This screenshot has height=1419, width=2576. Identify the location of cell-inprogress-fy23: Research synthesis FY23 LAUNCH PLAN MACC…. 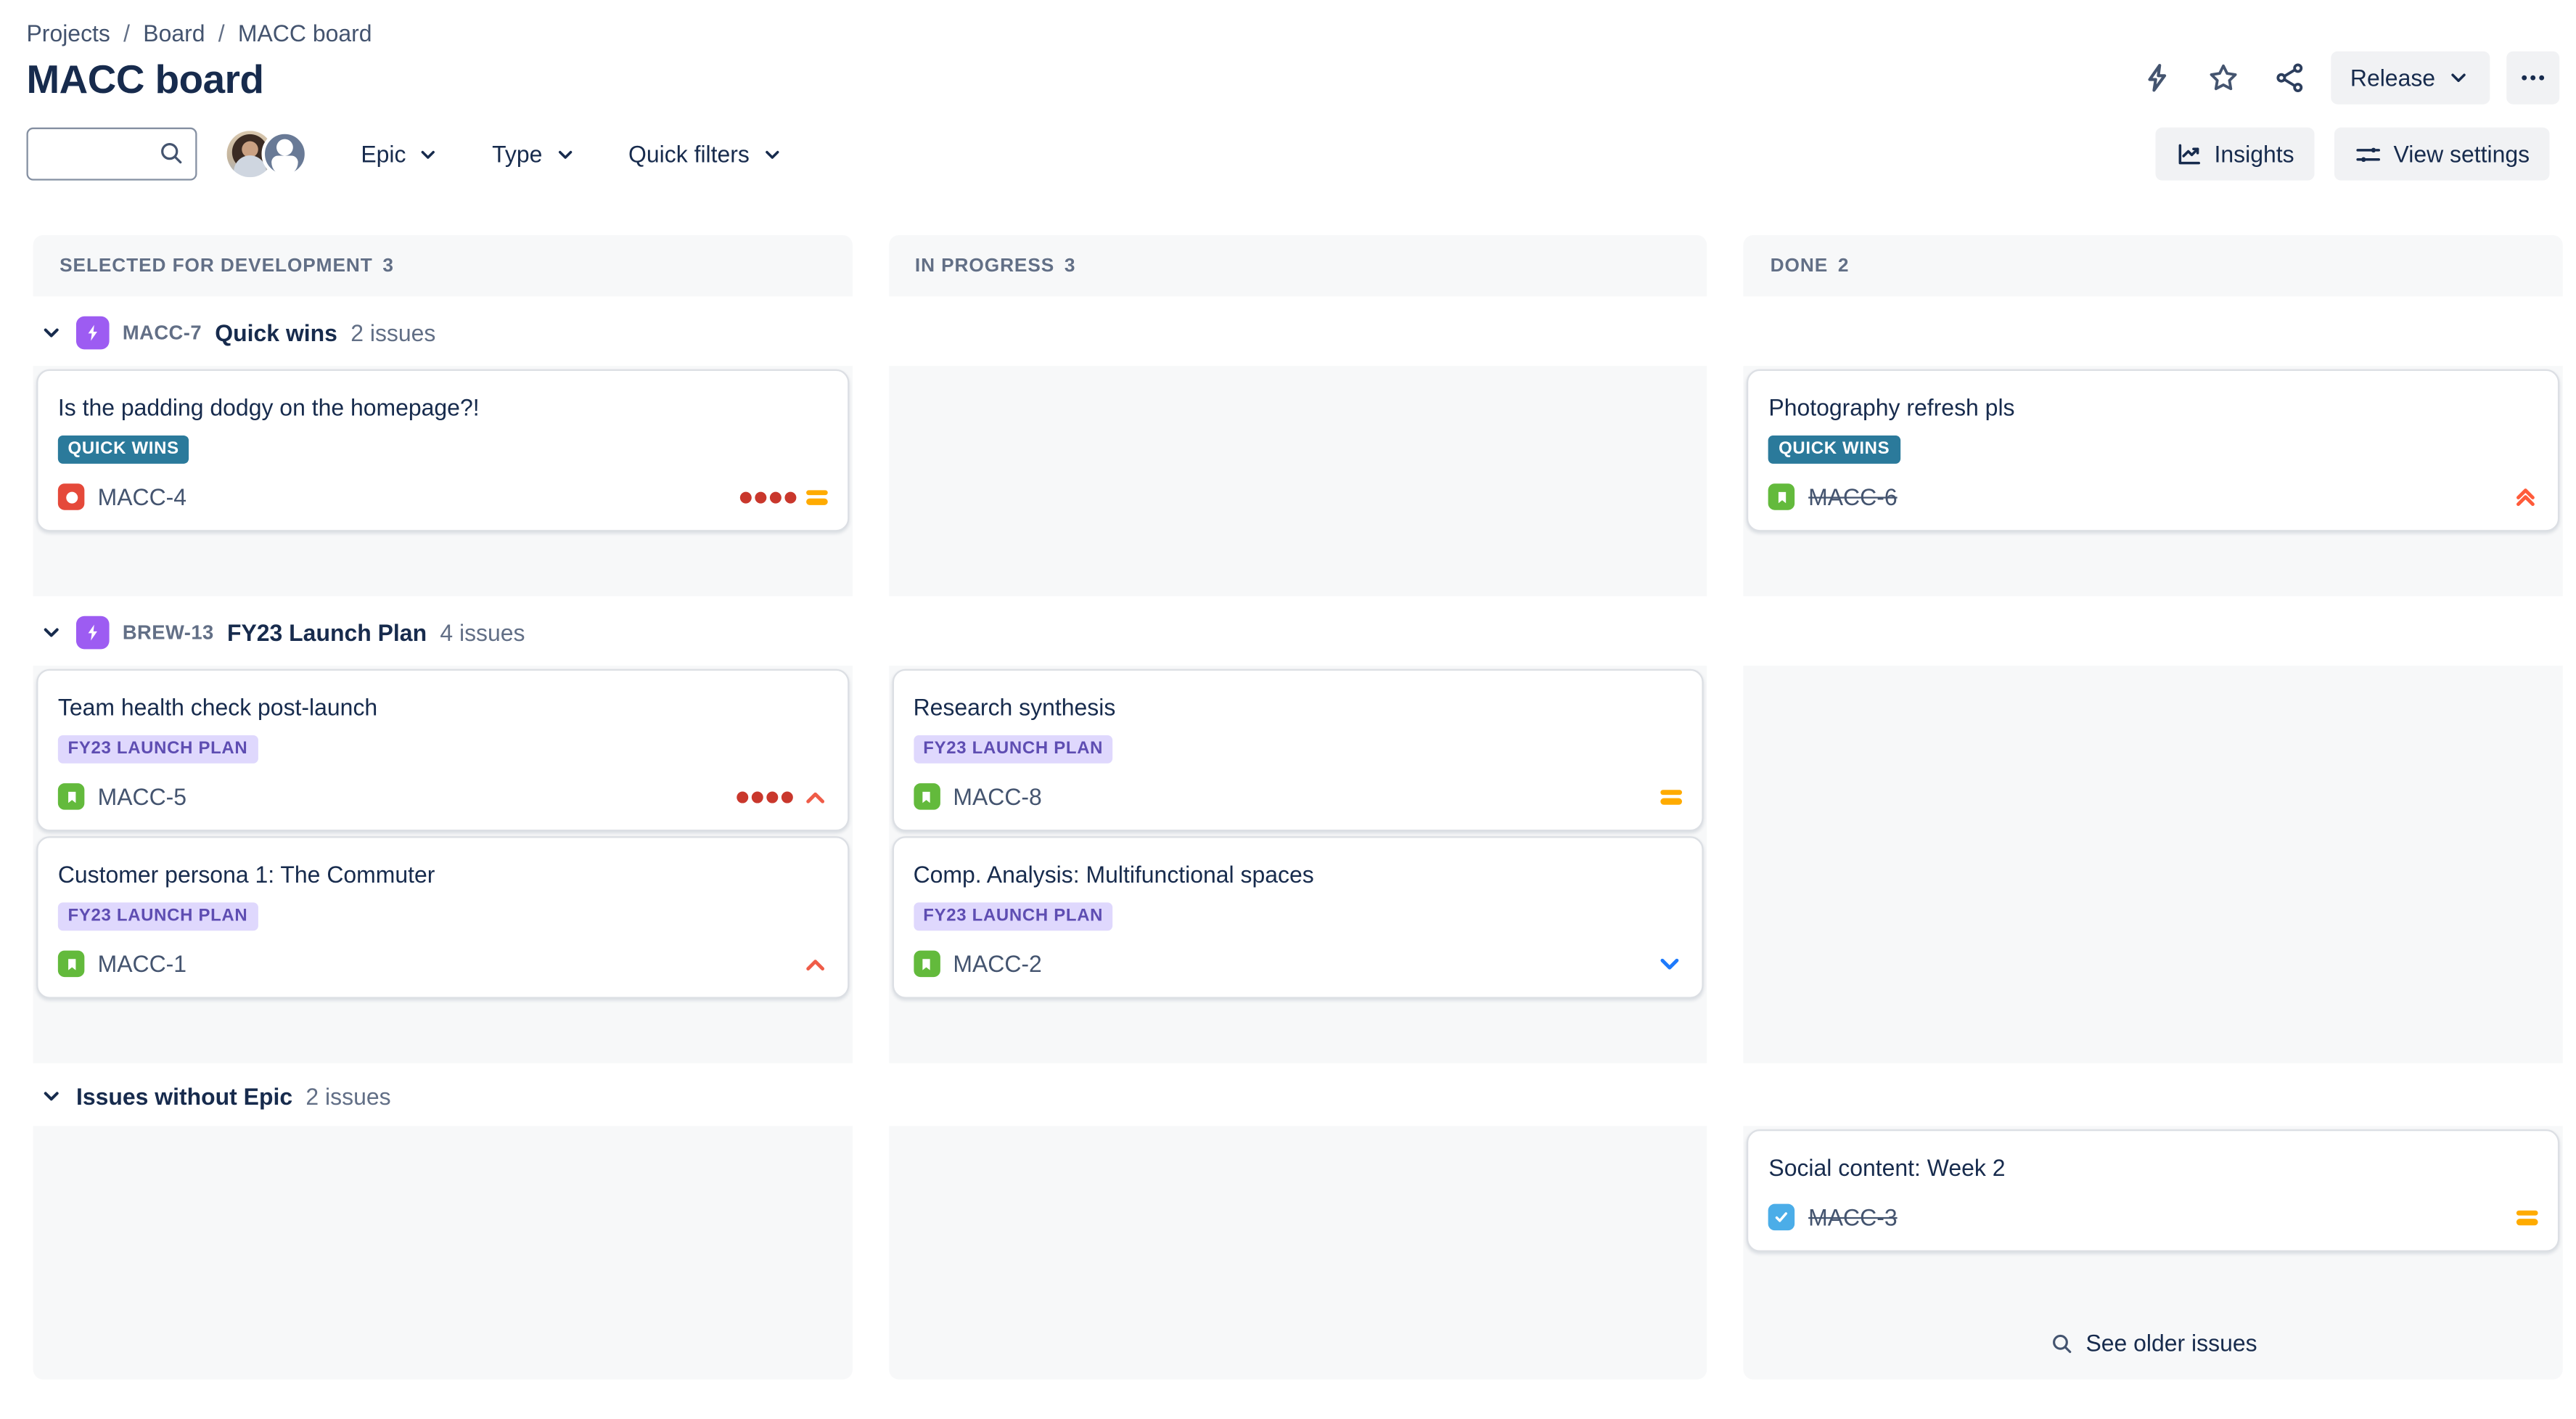
(1297, 864).